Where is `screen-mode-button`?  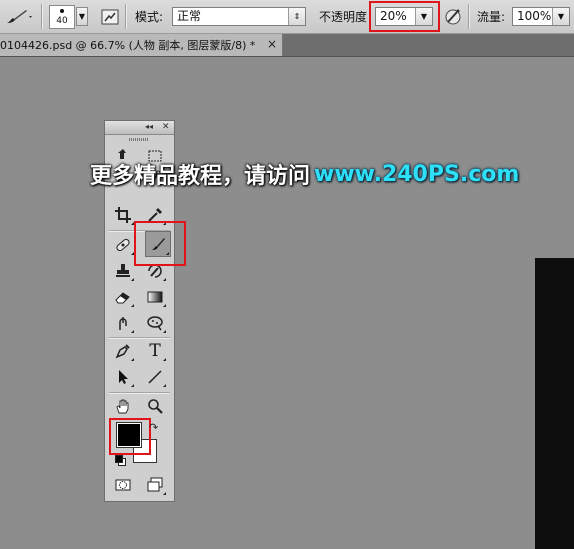 screen-mode-button is located at coordinates (155, 485).